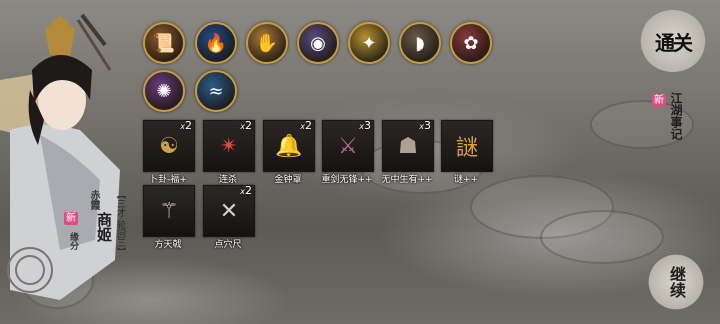 The width and height of the screenshot is (720, 324). I want to click on divination-icon: ☯, so click(169, 146).